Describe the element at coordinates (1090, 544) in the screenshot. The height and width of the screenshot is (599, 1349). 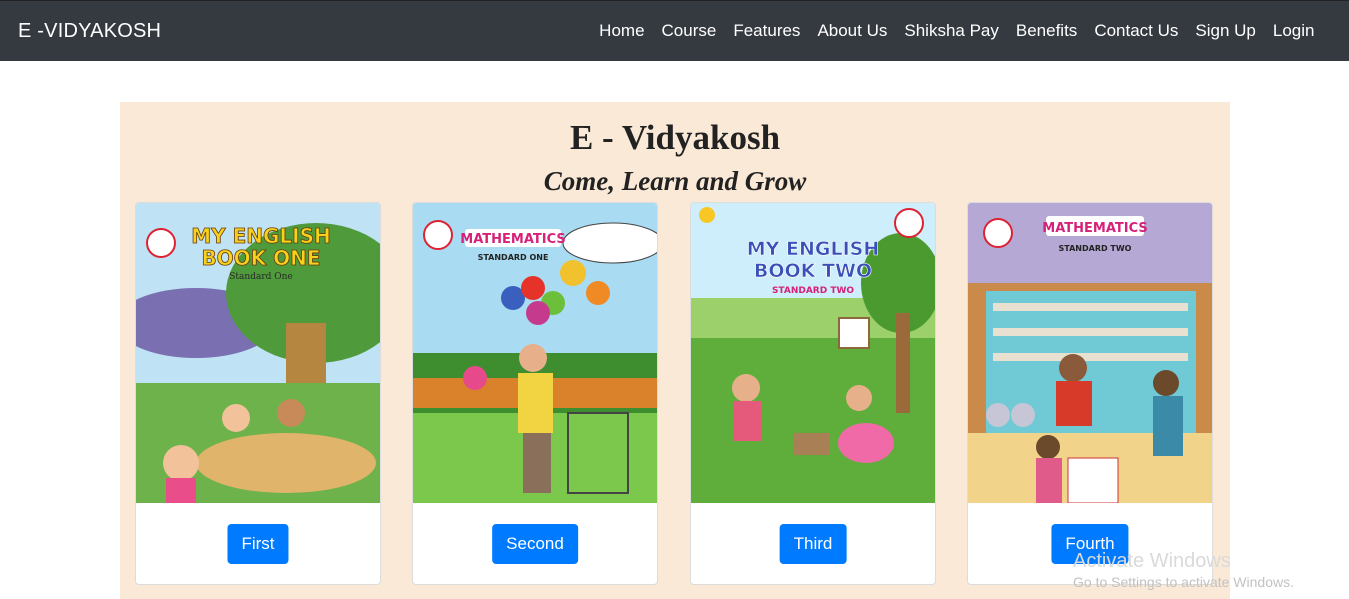
I see `fourth-button: Fourth` at that location.